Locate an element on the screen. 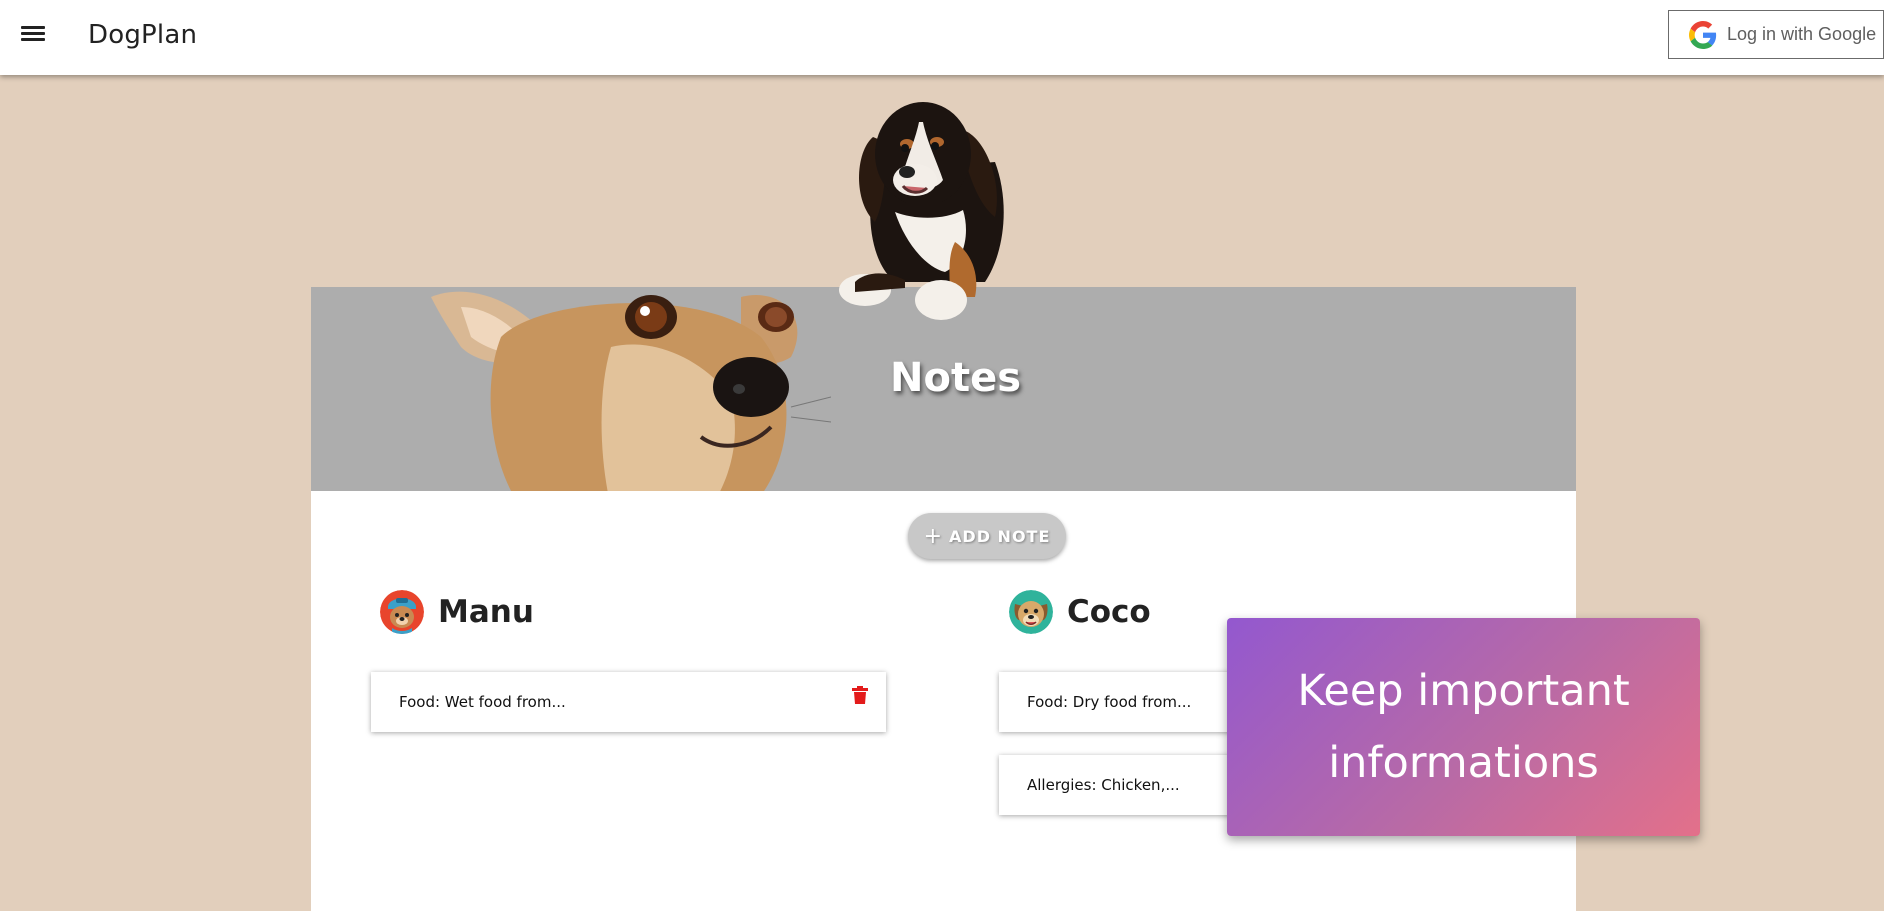  dog-name: Manu is located at coordinates (486, 612).